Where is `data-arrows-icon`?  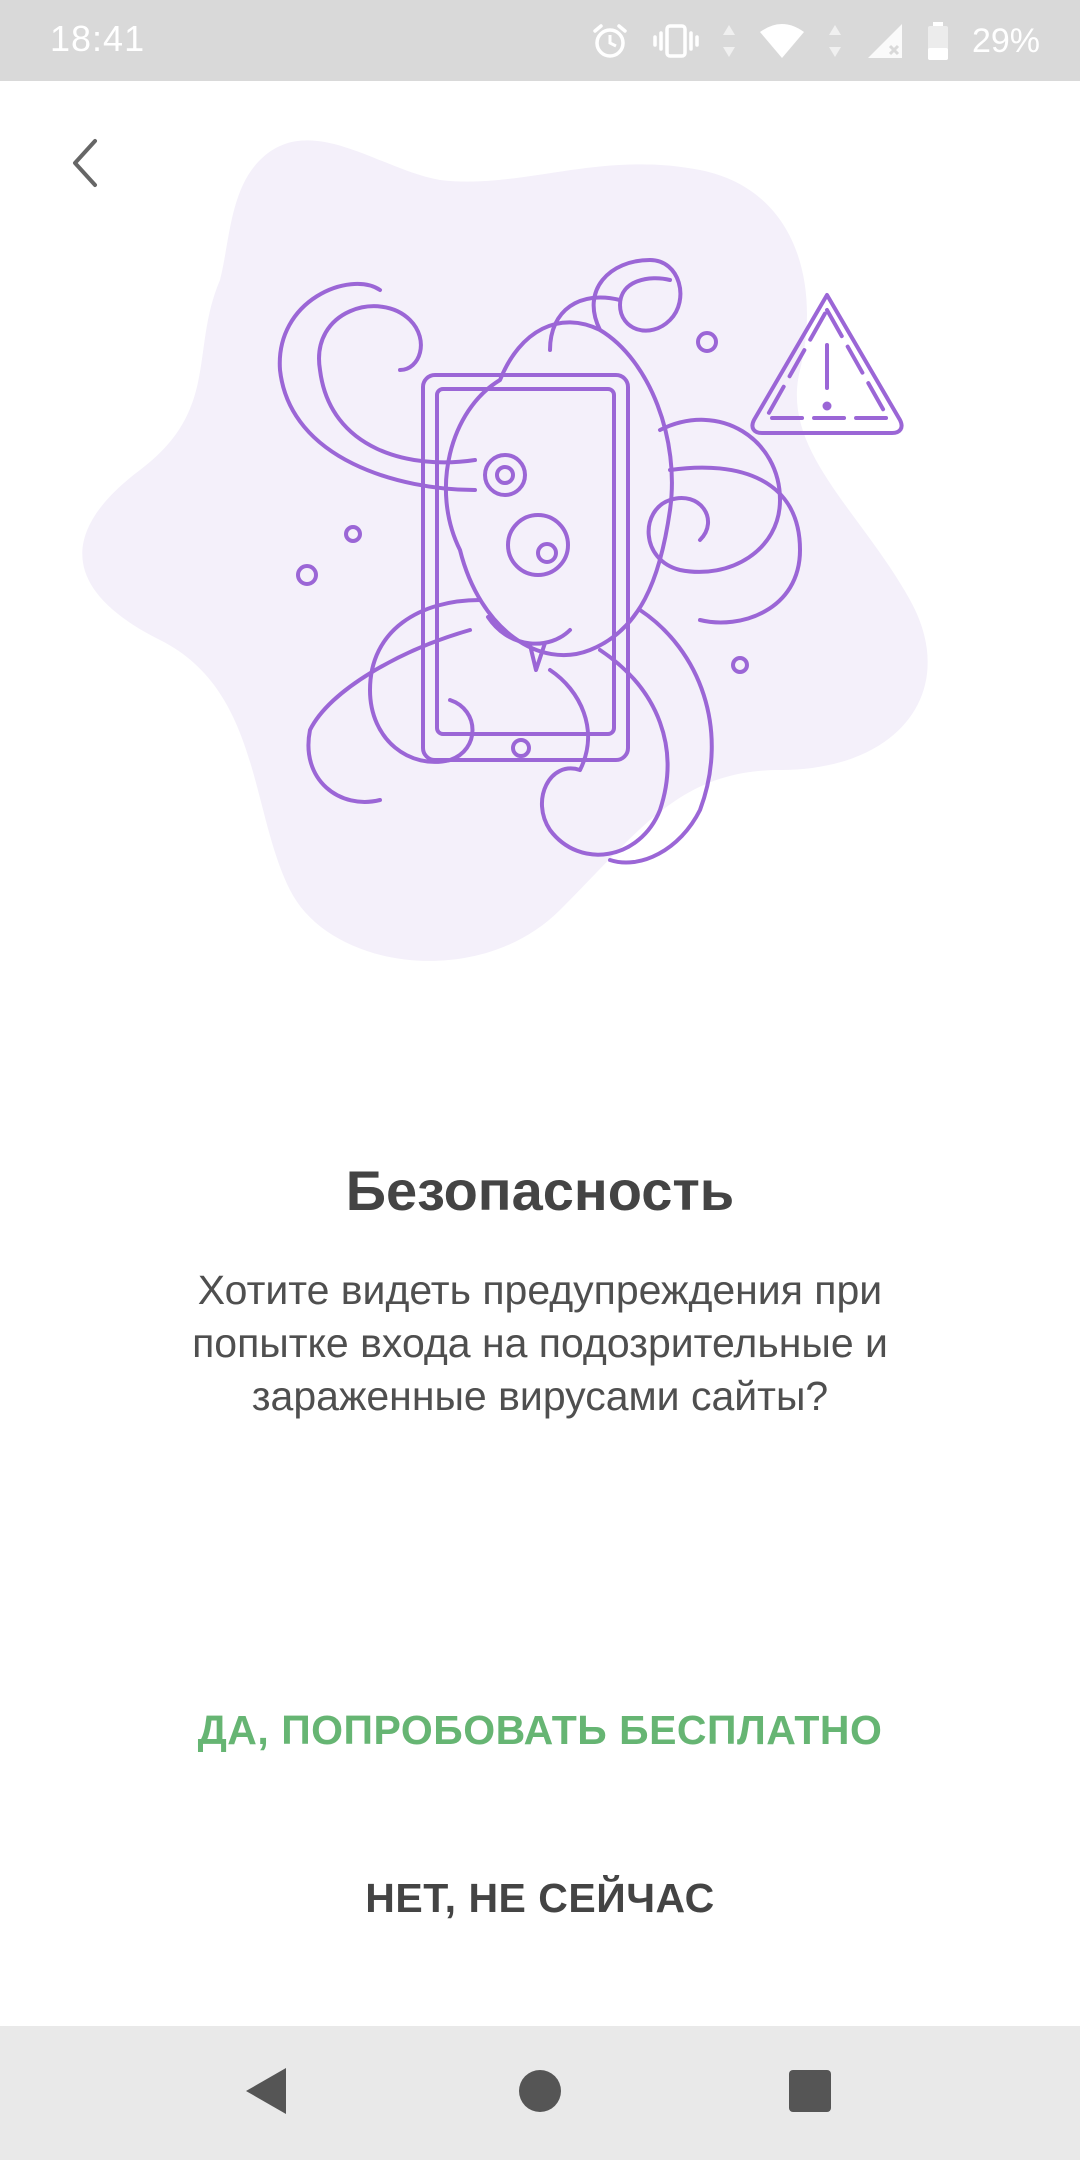 data-arrows-icon is located at coordinates (729, 41).